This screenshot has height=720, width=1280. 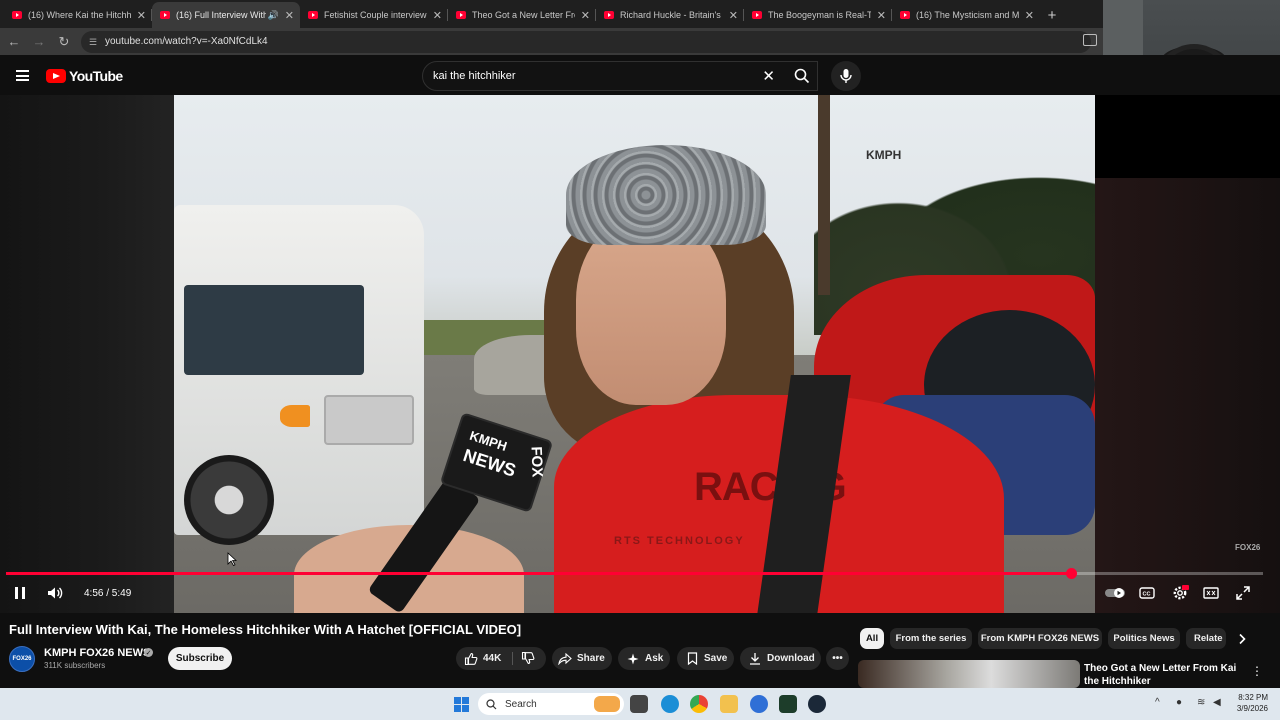 What do you see at coordinates (55, 593) in the screenshot?
I see `volume-button` at bounding box center [55, 593].